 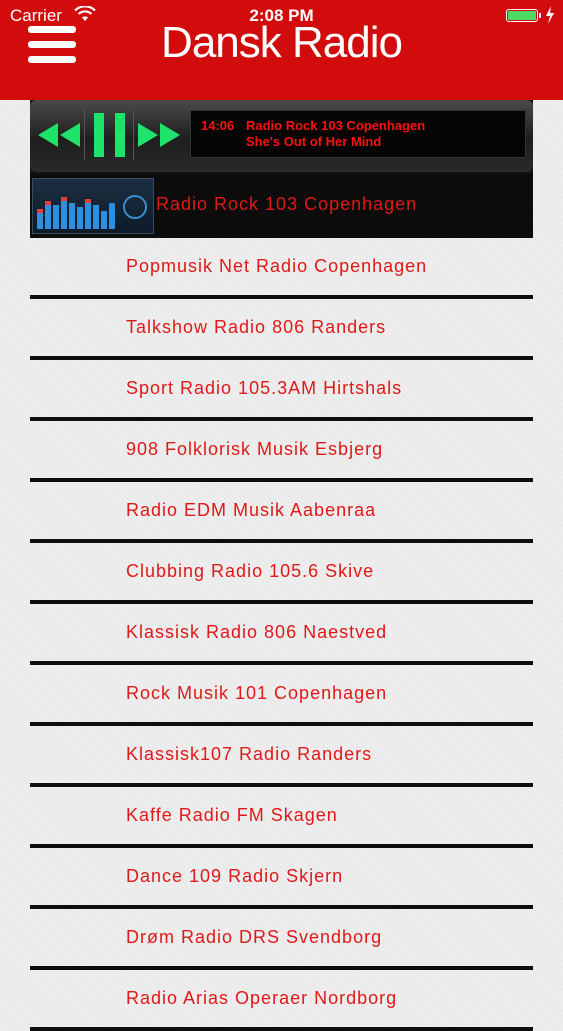 I want to click on station-item: Popmusik Net Radio Copenhagen, so click(x=281, y=268).